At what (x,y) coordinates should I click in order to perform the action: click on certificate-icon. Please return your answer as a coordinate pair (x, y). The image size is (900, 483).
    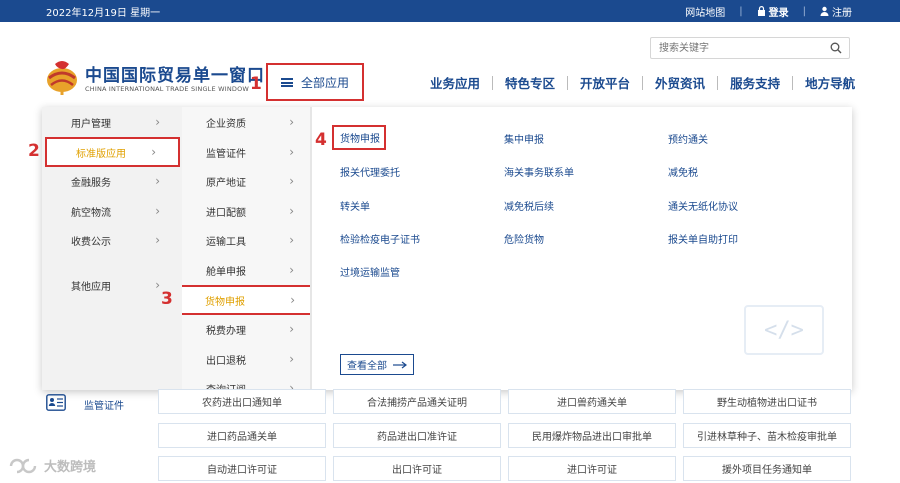
    Looking at the image, I should click on (56, 402).